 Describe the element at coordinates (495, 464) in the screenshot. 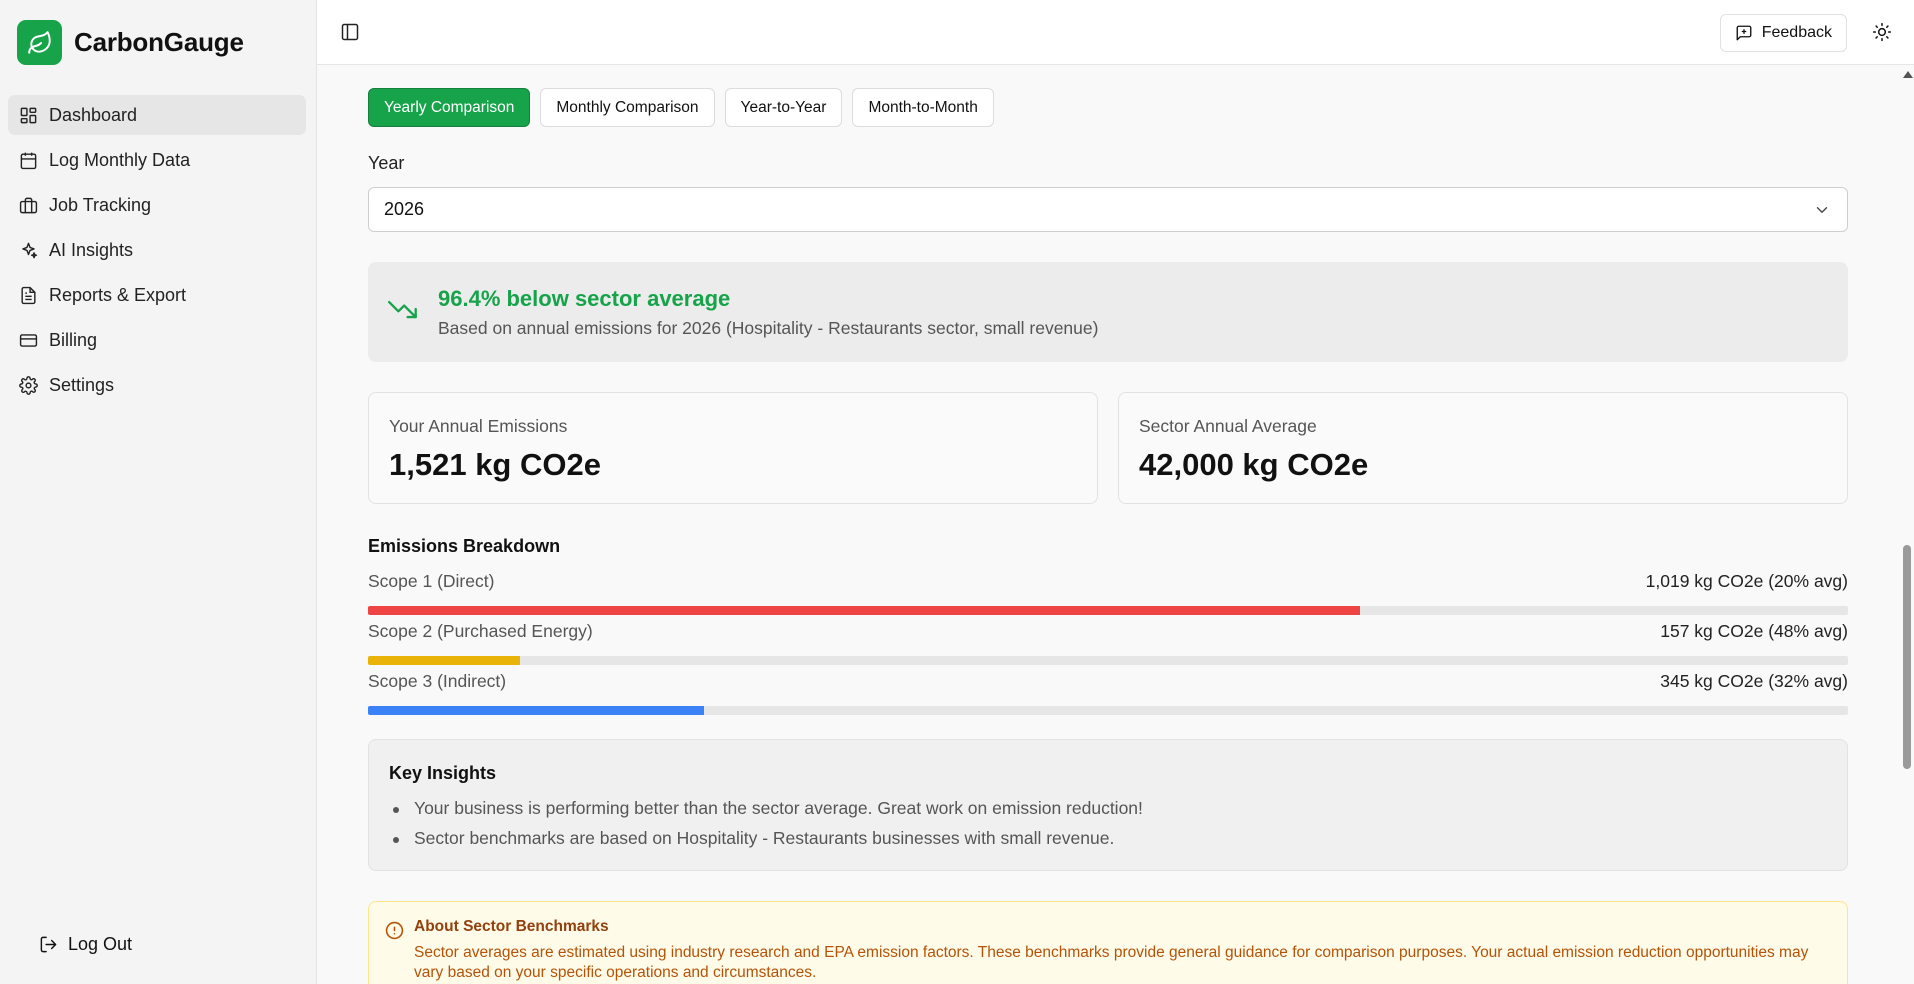

I see `card-value: 1,521 kg CO2e` at that location.